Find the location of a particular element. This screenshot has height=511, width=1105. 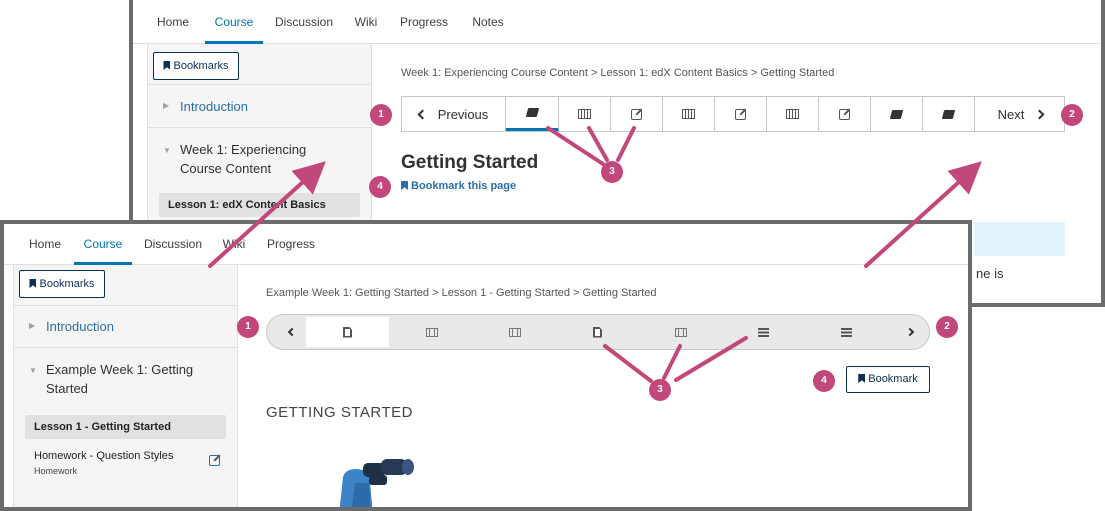

arrow-sidebar is located at coordinates (267, 214).